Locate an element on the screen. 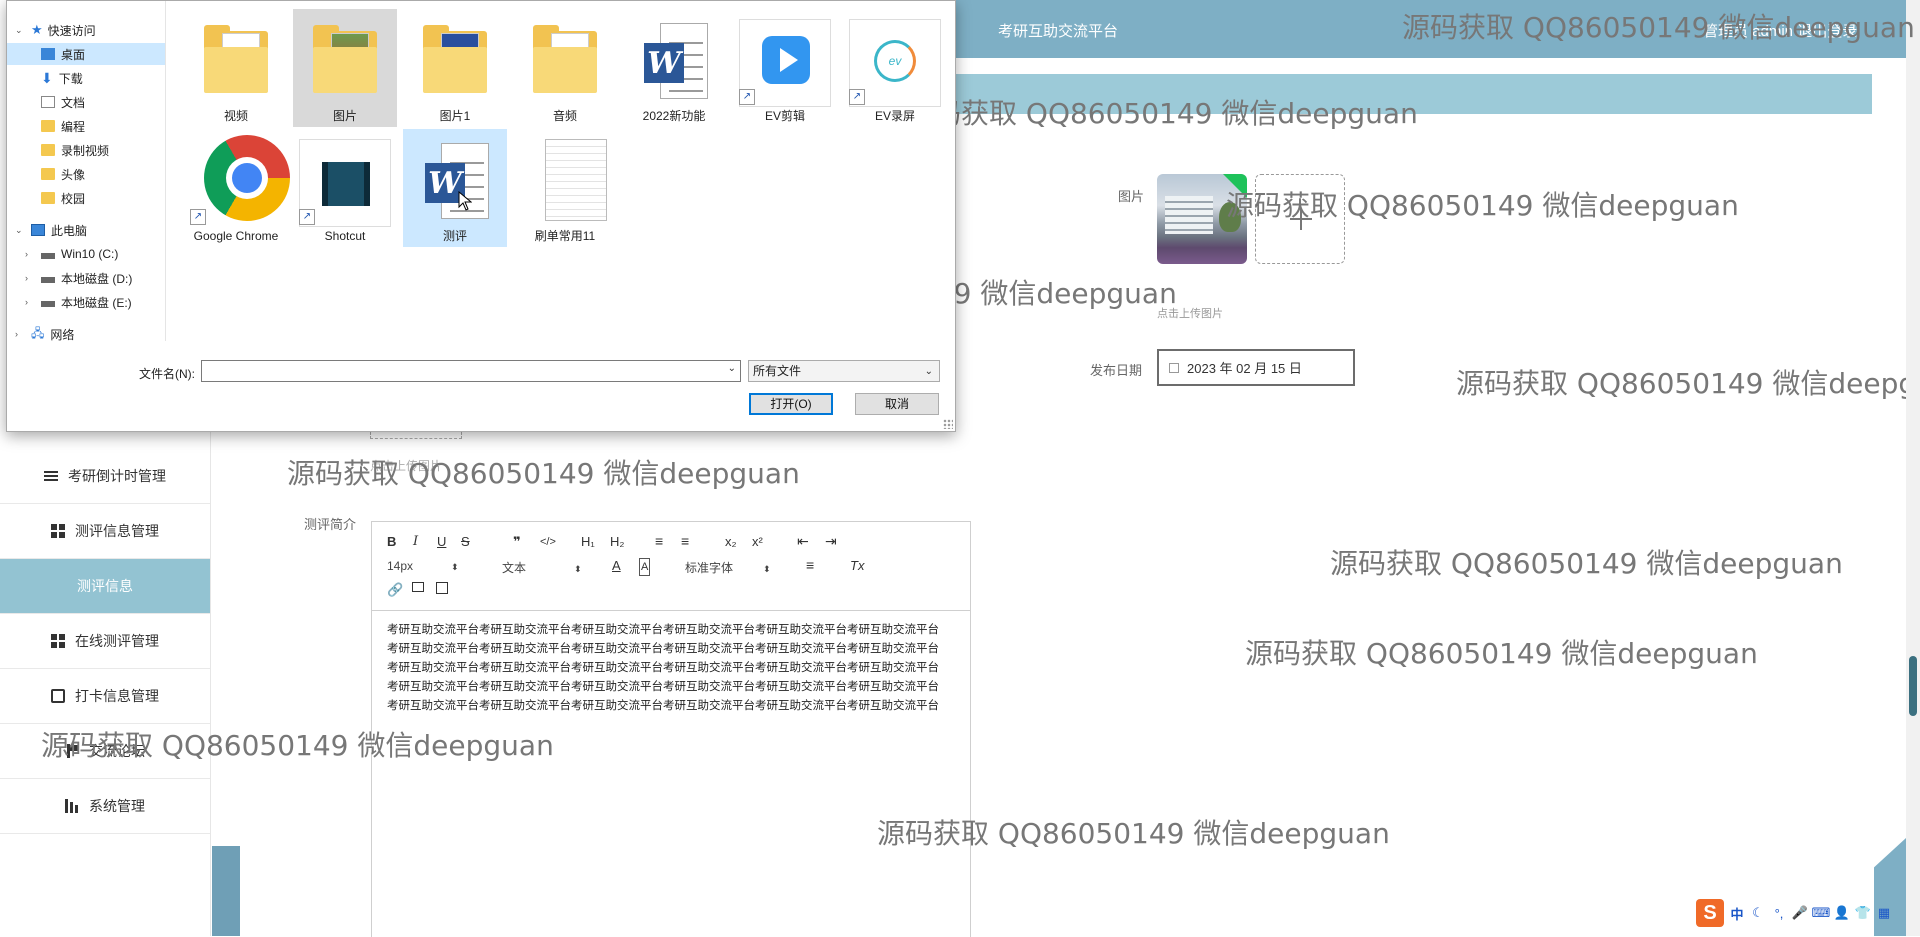  sidebar-item-countdown: 考研倒计时管理 is located at coordinates (105, 476).